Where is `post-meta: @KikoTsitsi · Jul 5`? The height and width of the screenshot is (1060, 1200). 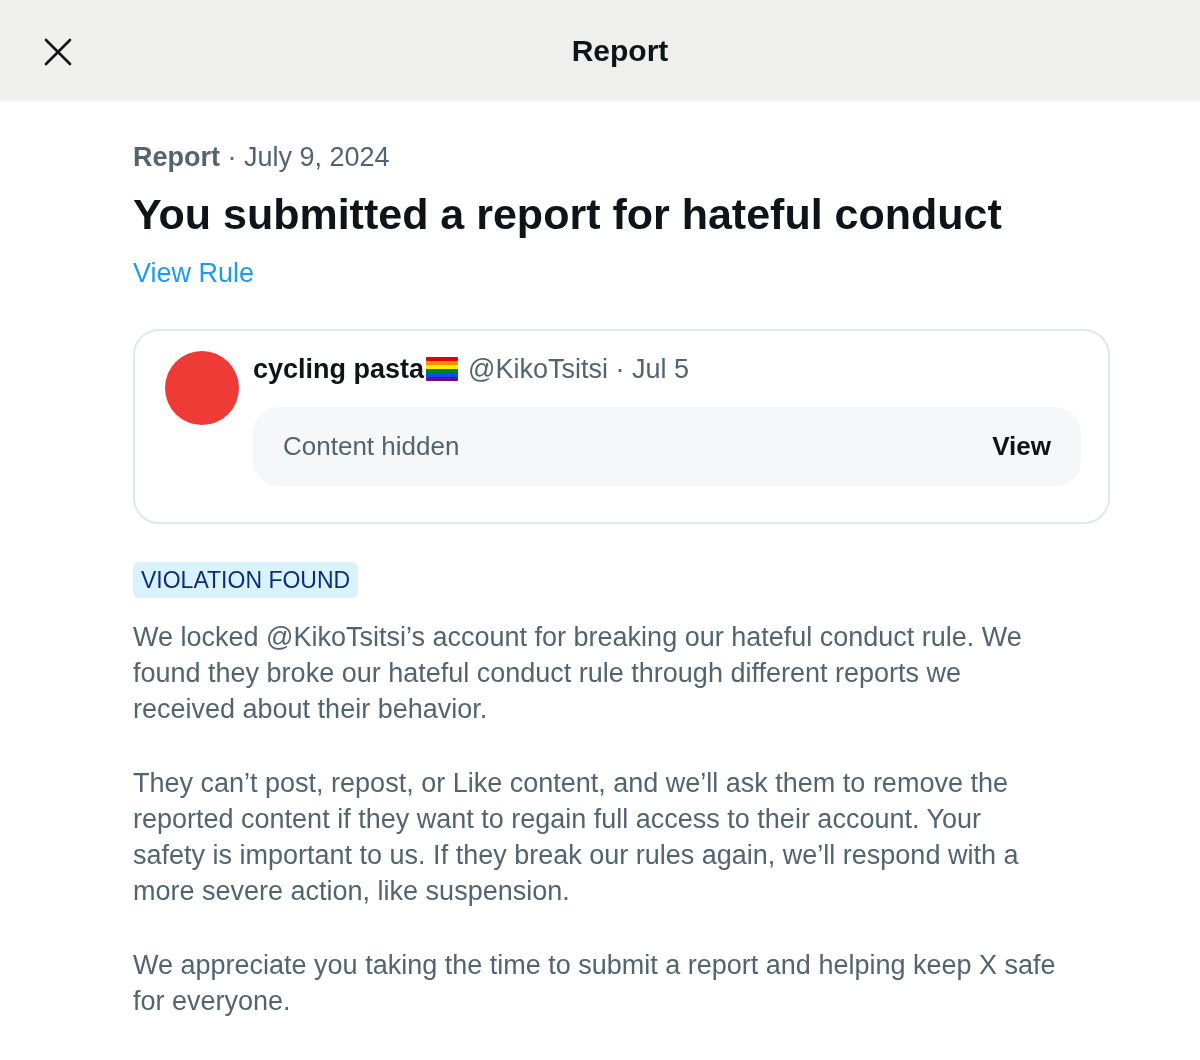 post-meta: @KikoTsitsi · Jul 5 is located at coordinates (579, 369).